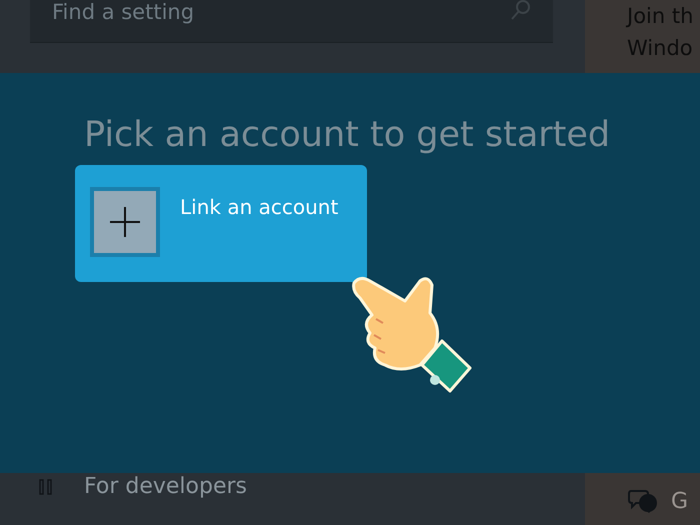 The height and width of the screenshot is (525, 700). Describe the element at coordinates (125, 222) in the screenshot. I see `plus-icon` at that location.